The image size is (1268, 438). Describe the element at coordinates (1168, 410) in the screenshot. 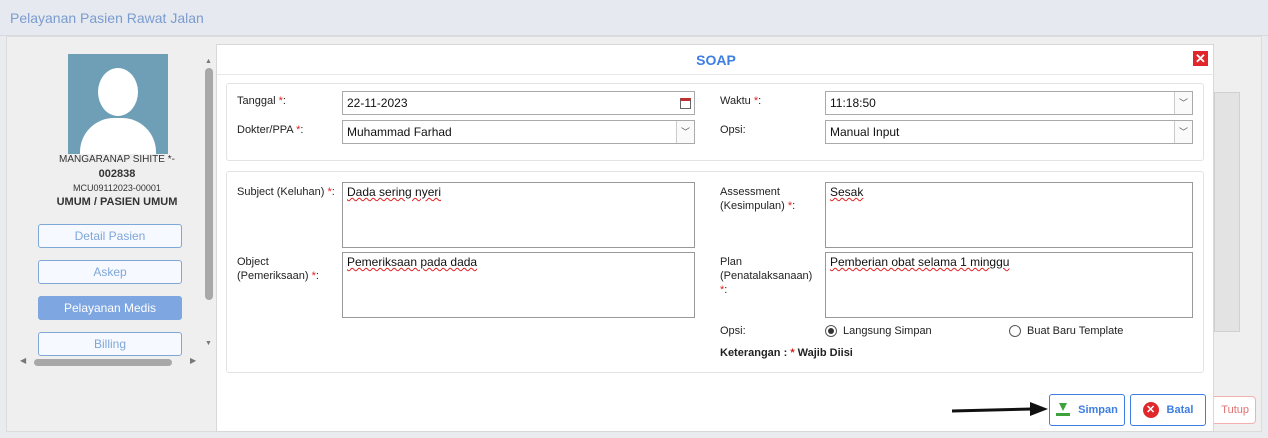

I see `batal-button: ✕ Batal` at that location.